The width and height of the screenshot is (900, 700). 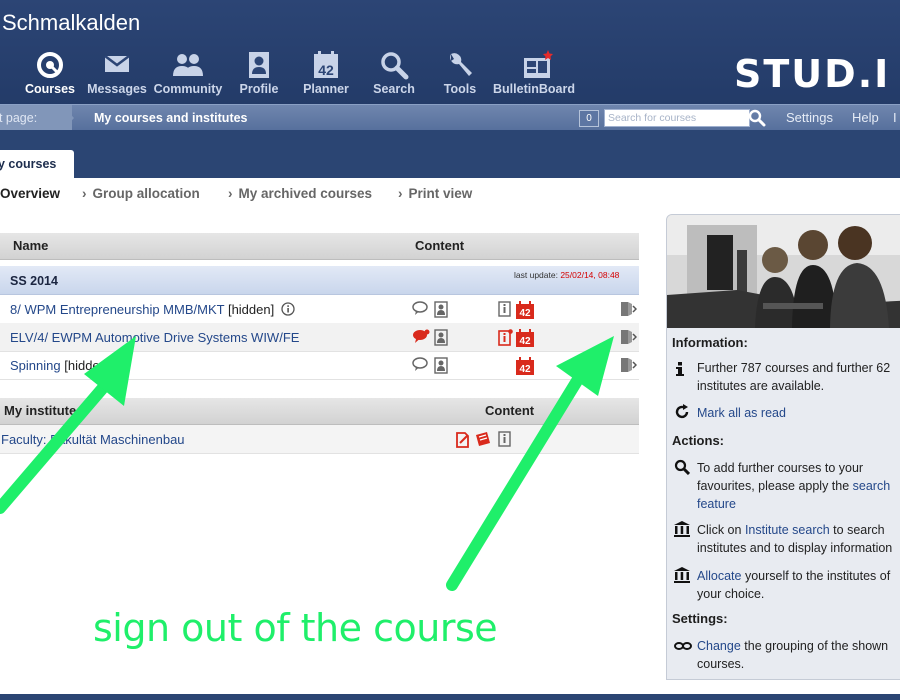 I want to click on tab-my-courses: y courses, so click(x=37, y=164).